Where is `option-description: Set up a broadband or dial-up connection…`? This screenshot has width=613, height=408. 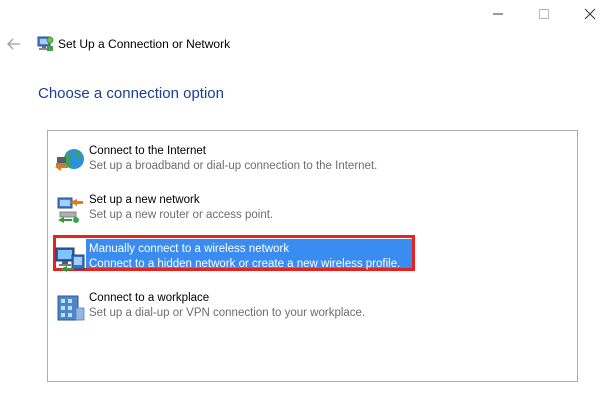 option-description: Set up a broadband or dial-up connection… is located at coordinates (233, 166).